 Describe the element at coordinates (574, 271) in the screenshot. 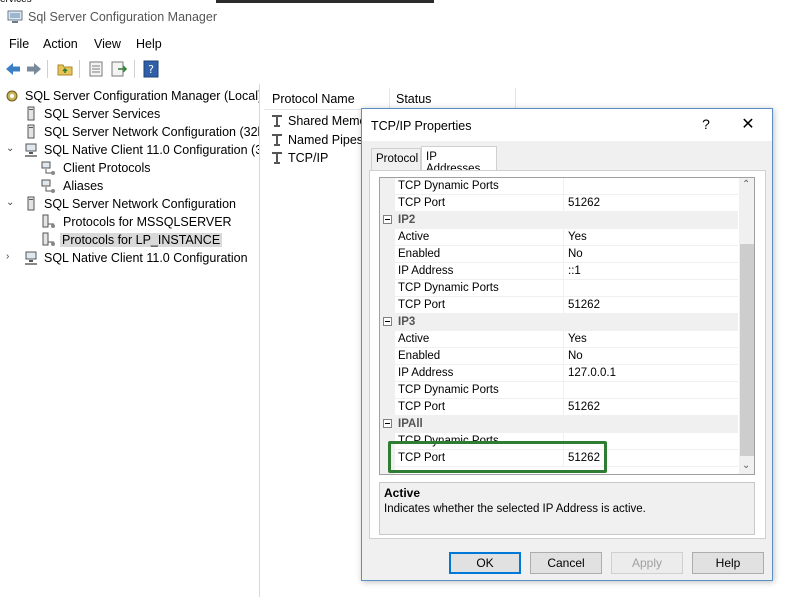

I see `grid-value: ::1` at that location.